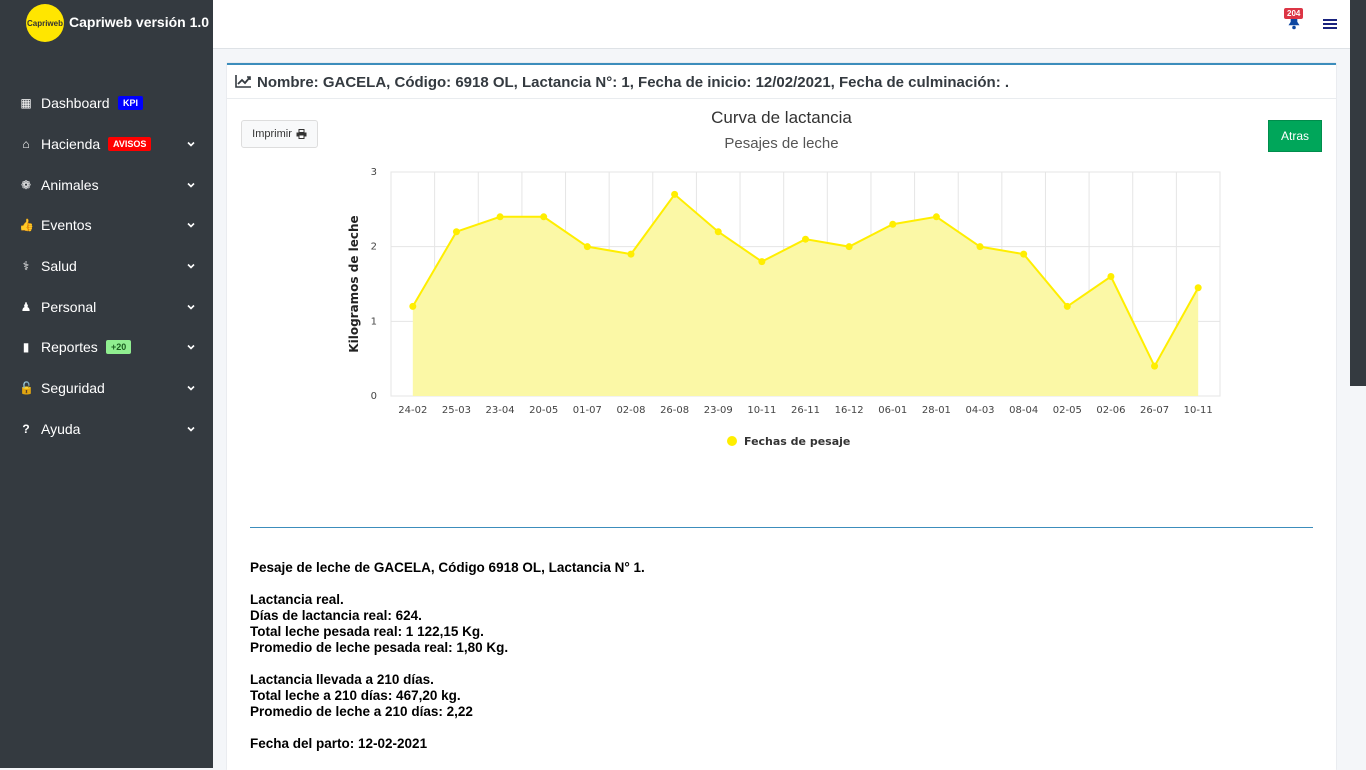 The width and height of the screenshot is (1366, 770). What do you see at coordinates (361, 711) in the screenshot?
I see `lactation-210-average: Promedio de leche a 210 días: 2,22` at bounding box center [361, 711].